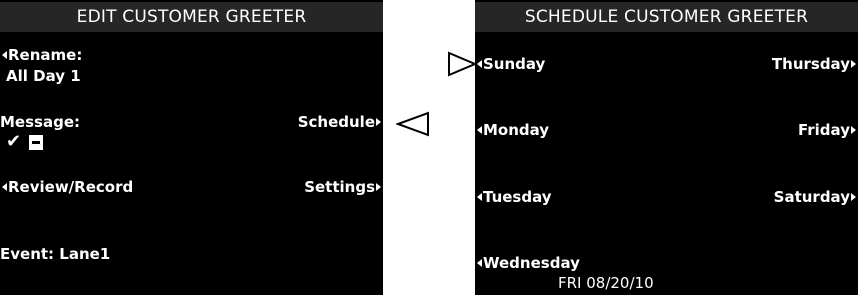 This screenshot has width=866, height=295. I want to click on settings-button: Settings, so click(342, 187).